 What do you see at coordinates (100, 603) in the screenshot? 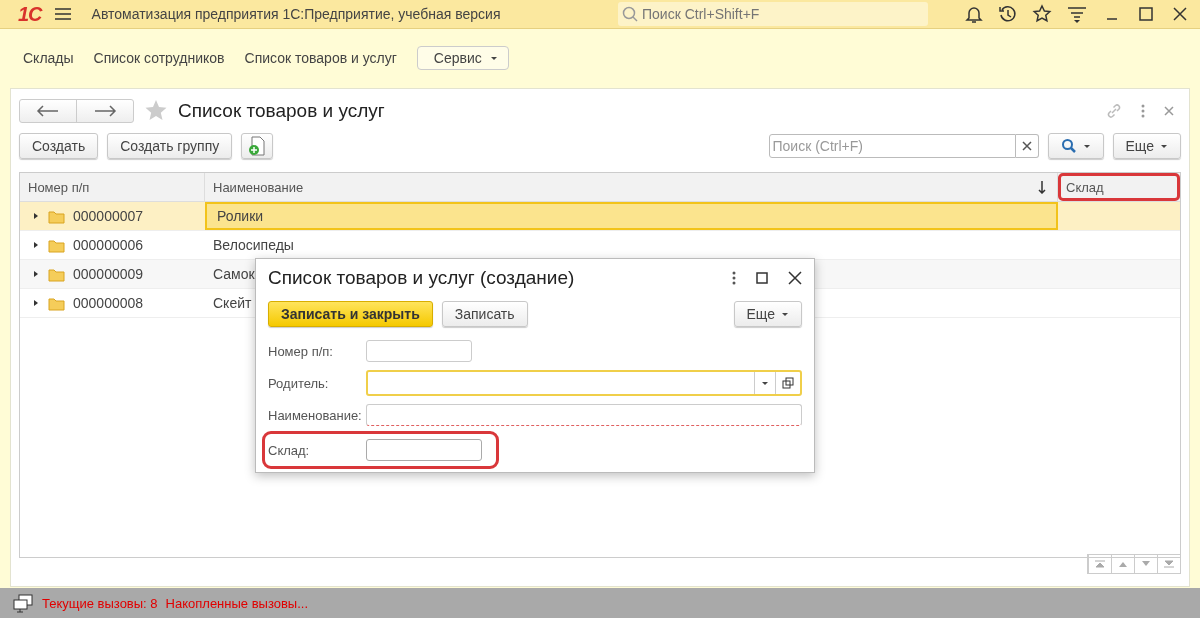
I see `status-text: Текущие вызовы: 8` at bounding box center [100, 603].